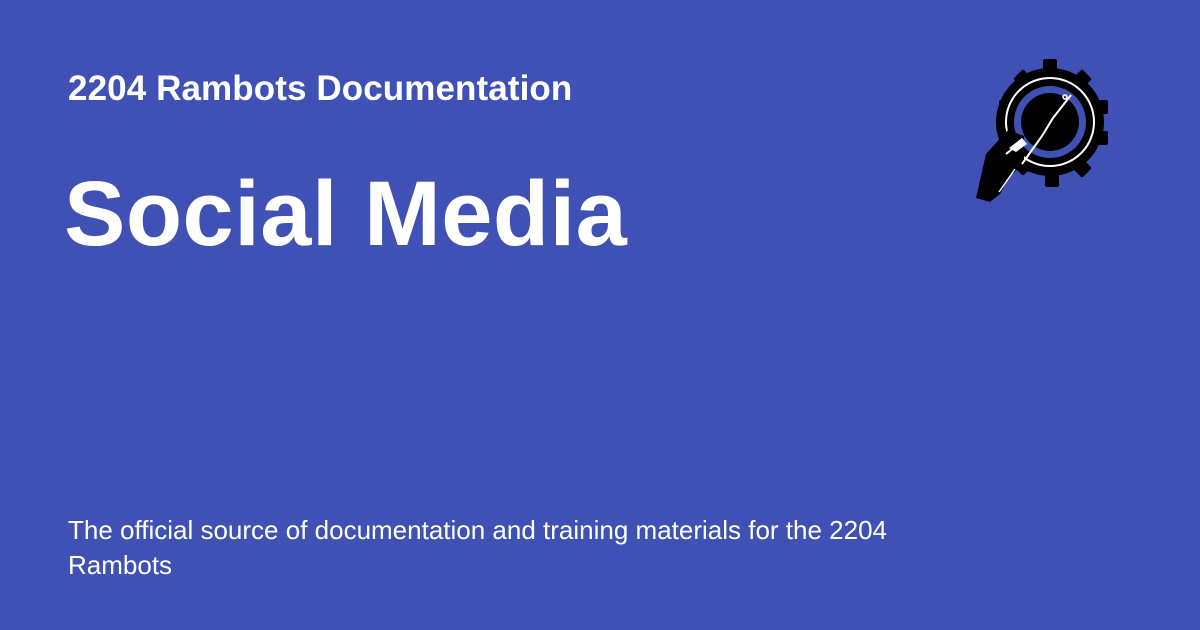 The width and height of the screenshot is (1200, 630). Describe the element at coordinates (1042, 130) in the screenshot. I see `gear-wrench-logo-icon` at that location.